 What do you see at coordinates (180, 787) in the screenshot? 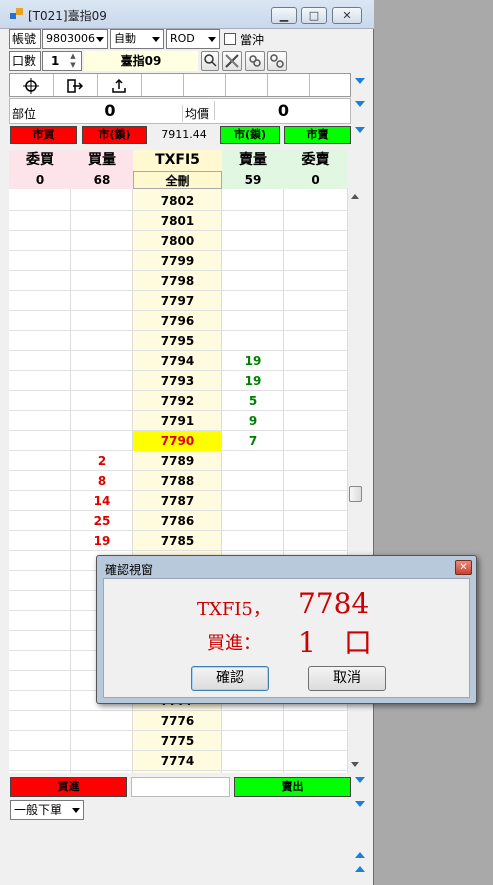
I see `price-input` at bounding box center [180, 787].